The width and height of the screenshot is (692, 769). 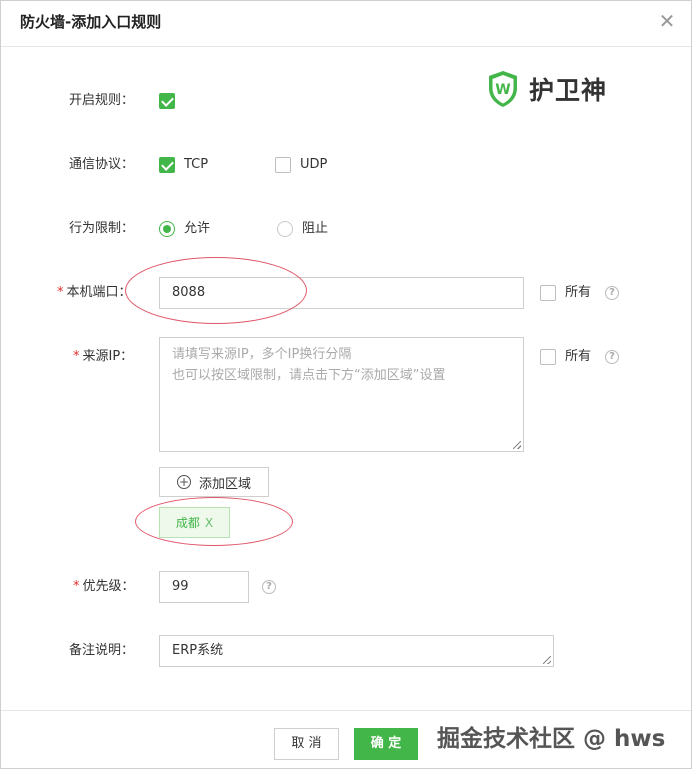 What do you see at coordinates (285, 229) in the screenshot?
I see `block-radio` at bounding box center [285, 229].